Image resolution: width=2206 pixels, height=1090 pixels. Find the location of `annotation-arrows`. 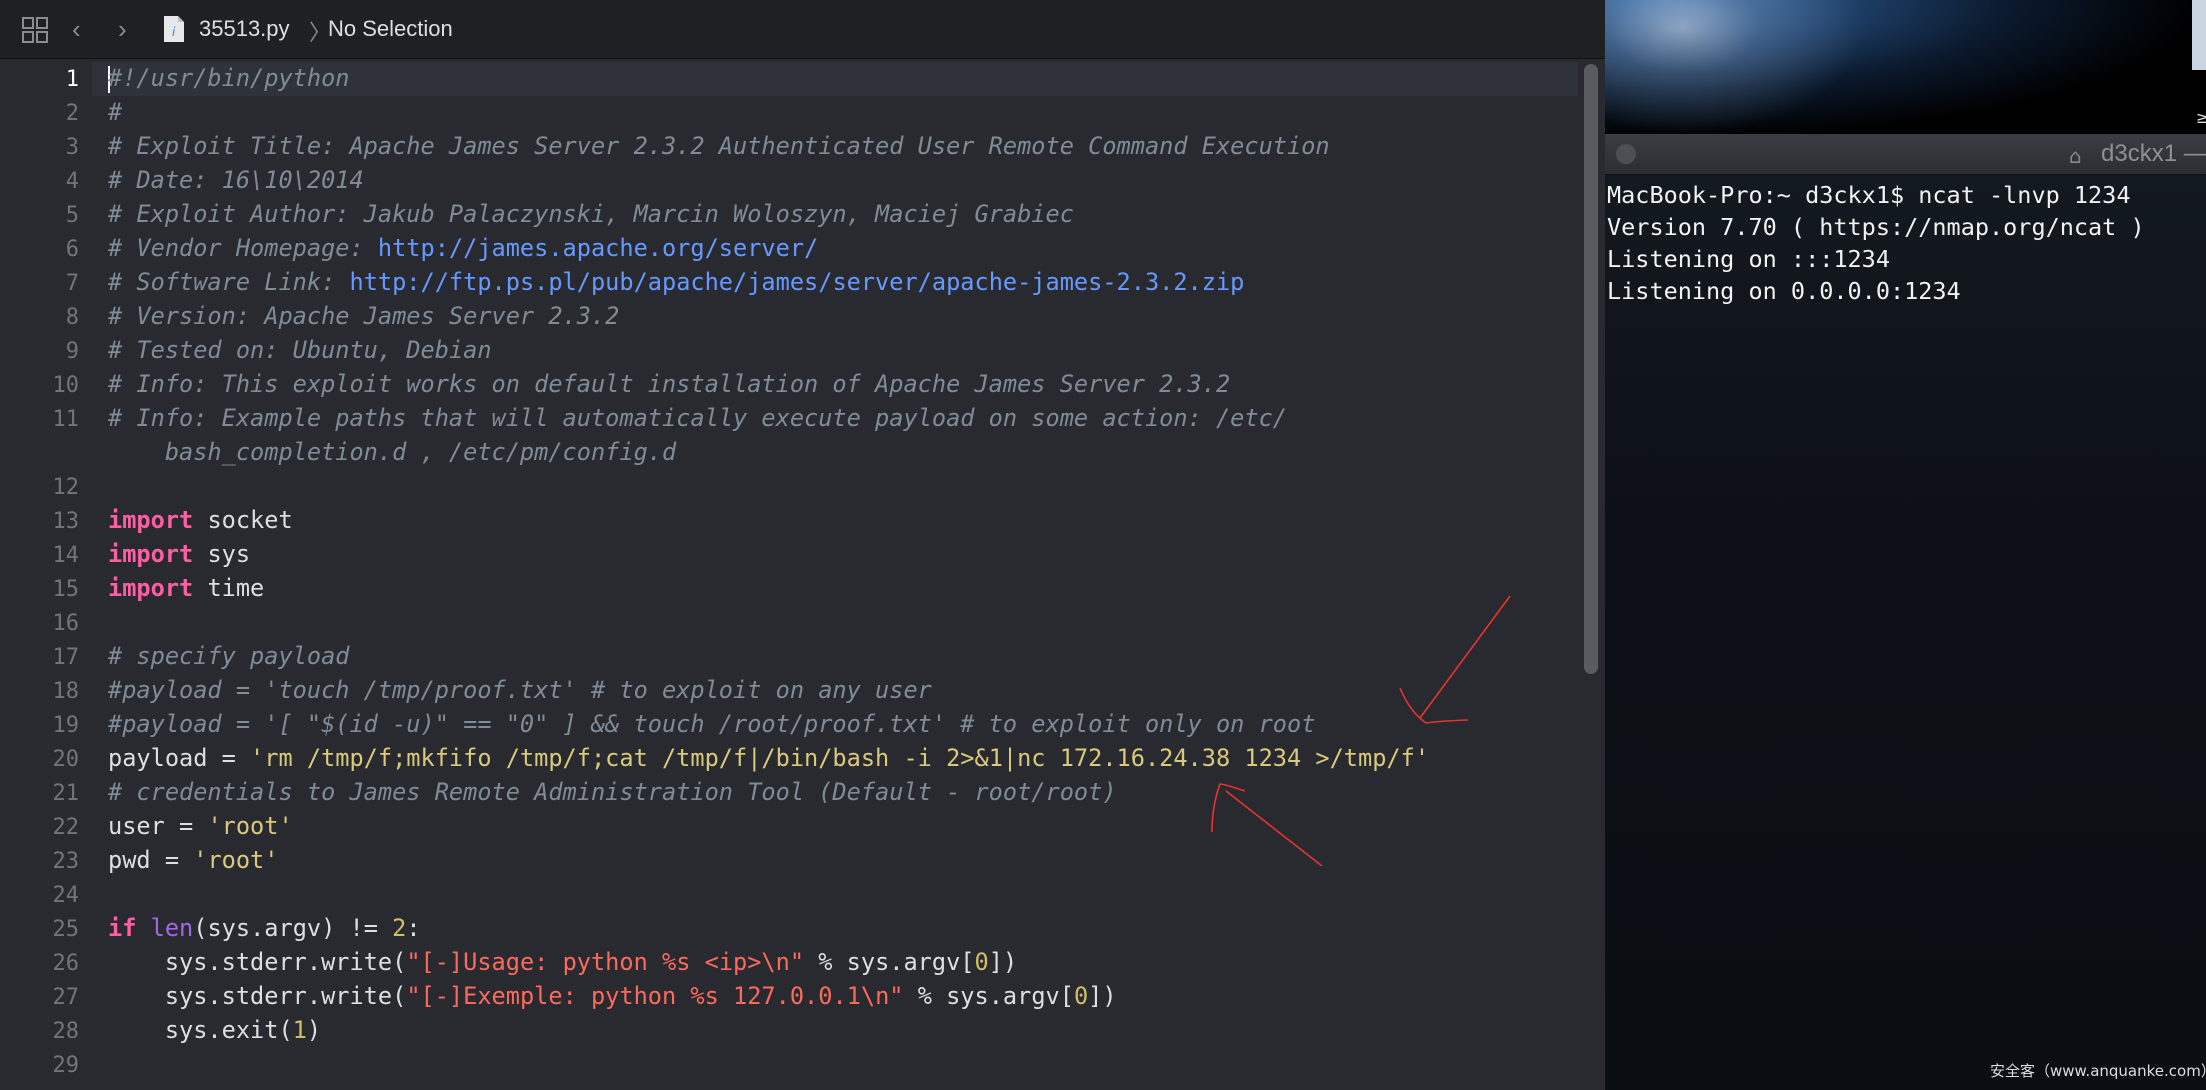

annotation-arrows is located at coordinates (1361, 731).